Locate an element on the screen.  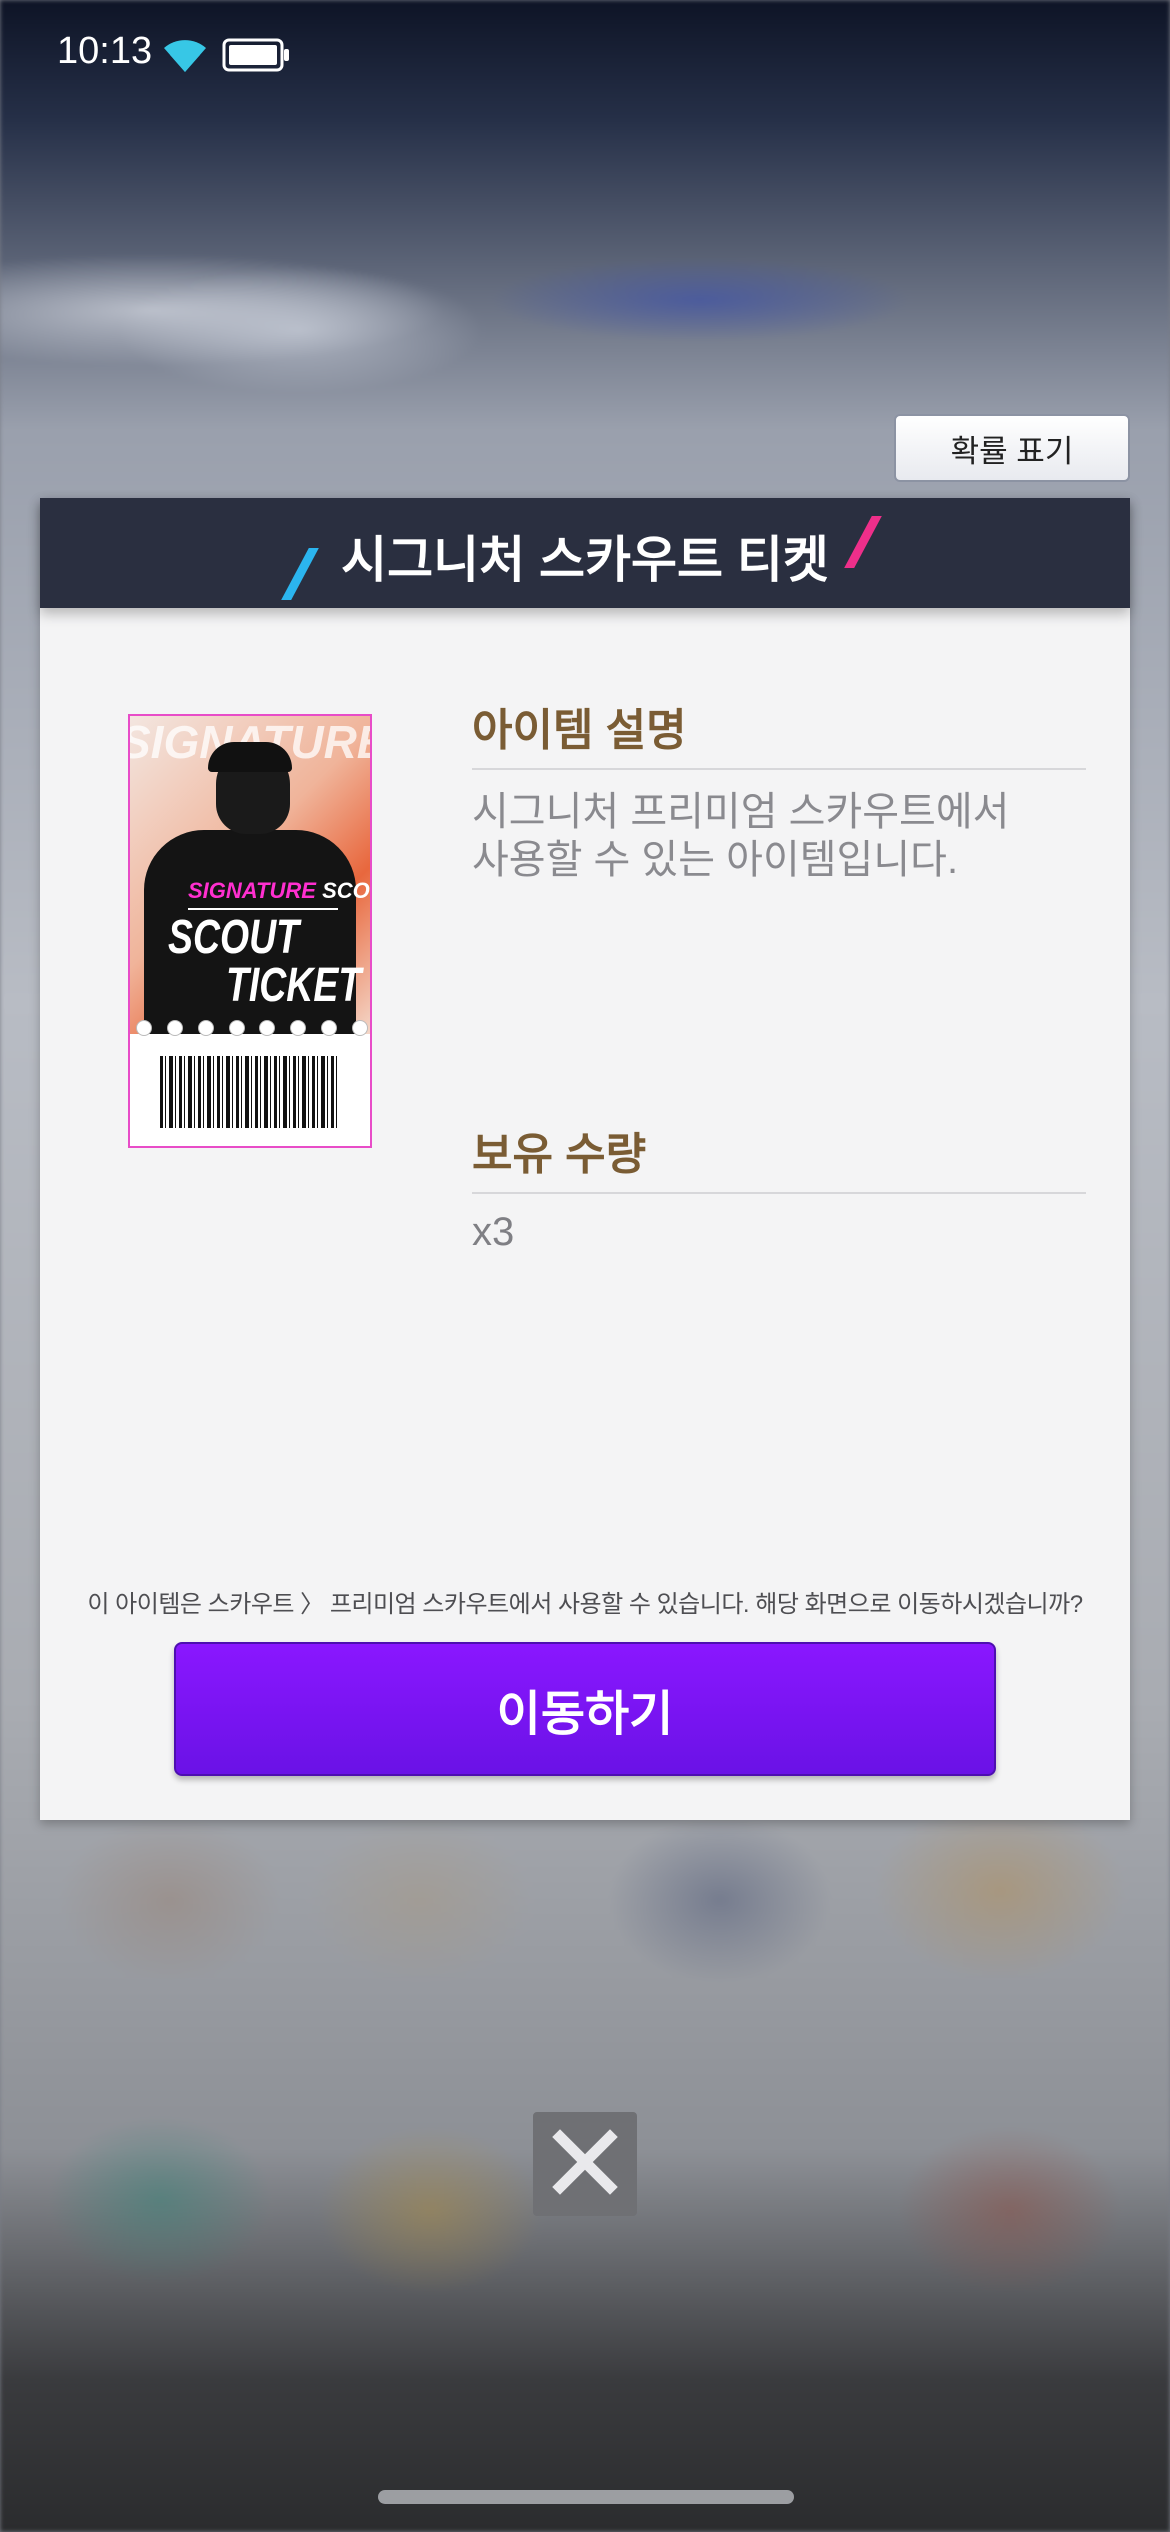
ticket-perforation is located at coordinates (252, 1030).